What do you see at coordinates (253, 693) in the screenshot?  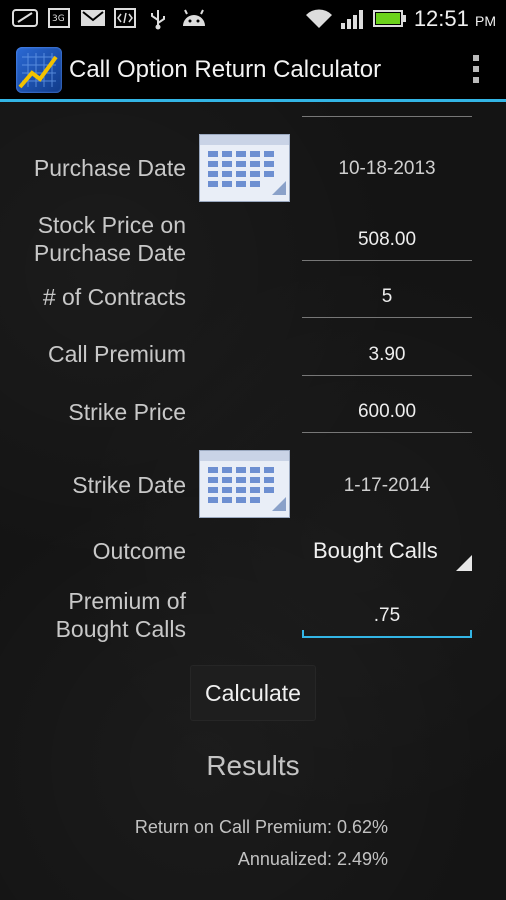 I see `calculate-button: Calculate` at bounding box center [253, 693].